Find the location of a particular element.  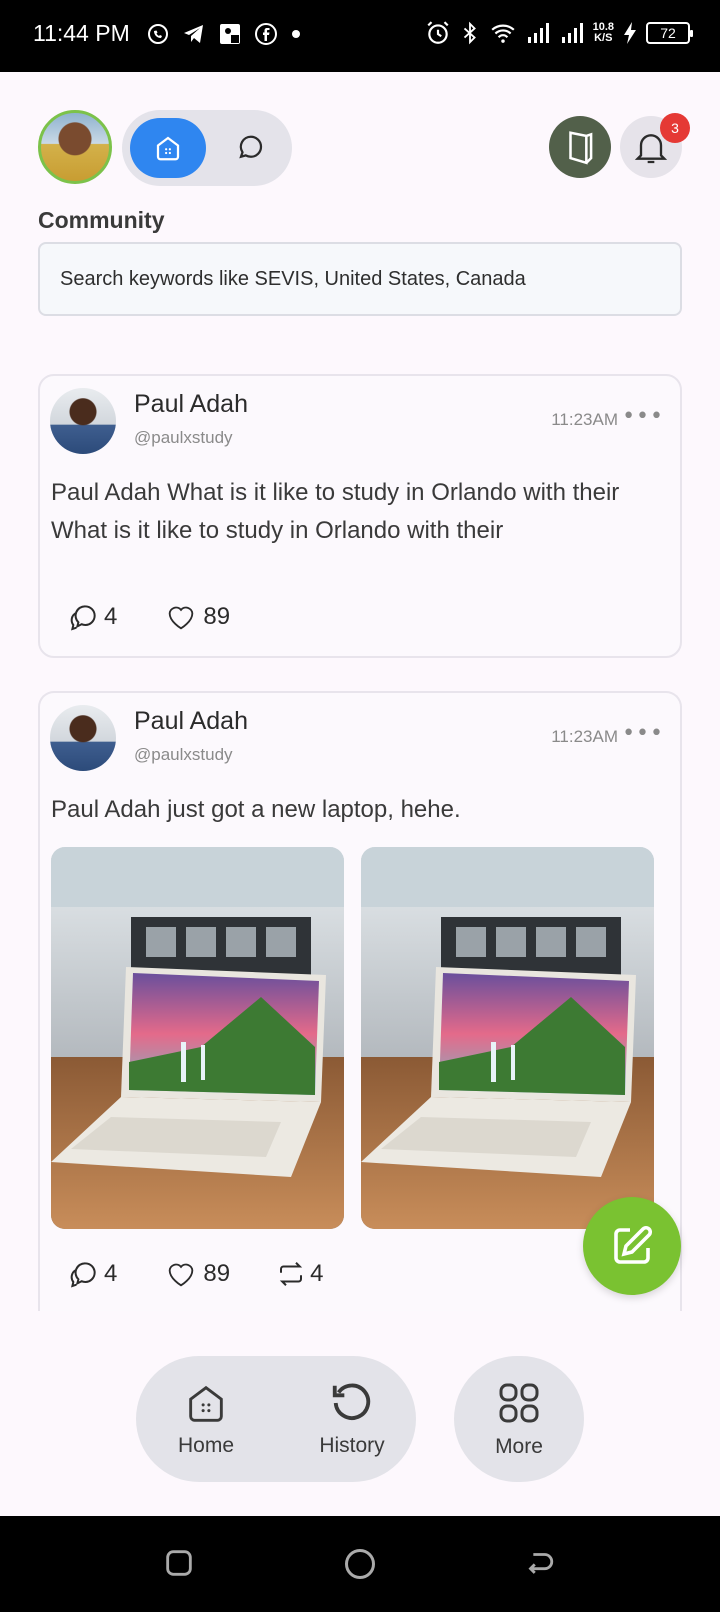

post-stats: 4 89 4 is located at coordinates (218, 1274).